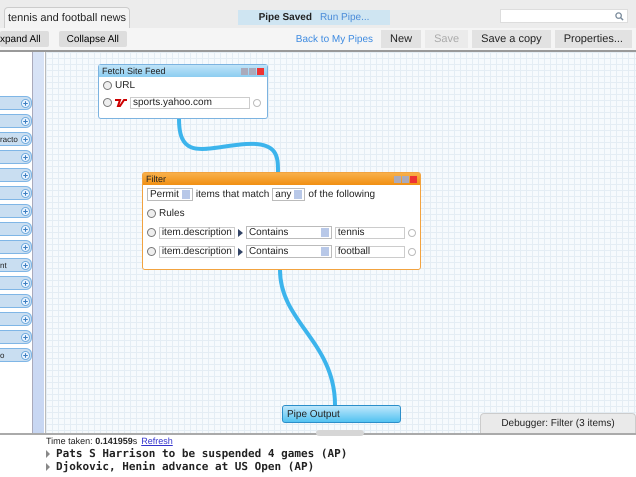  What do you see at coordinates (24, 39) in the screenshot?
I see `tree-button: xpand All` at bounding box center [24, 39].